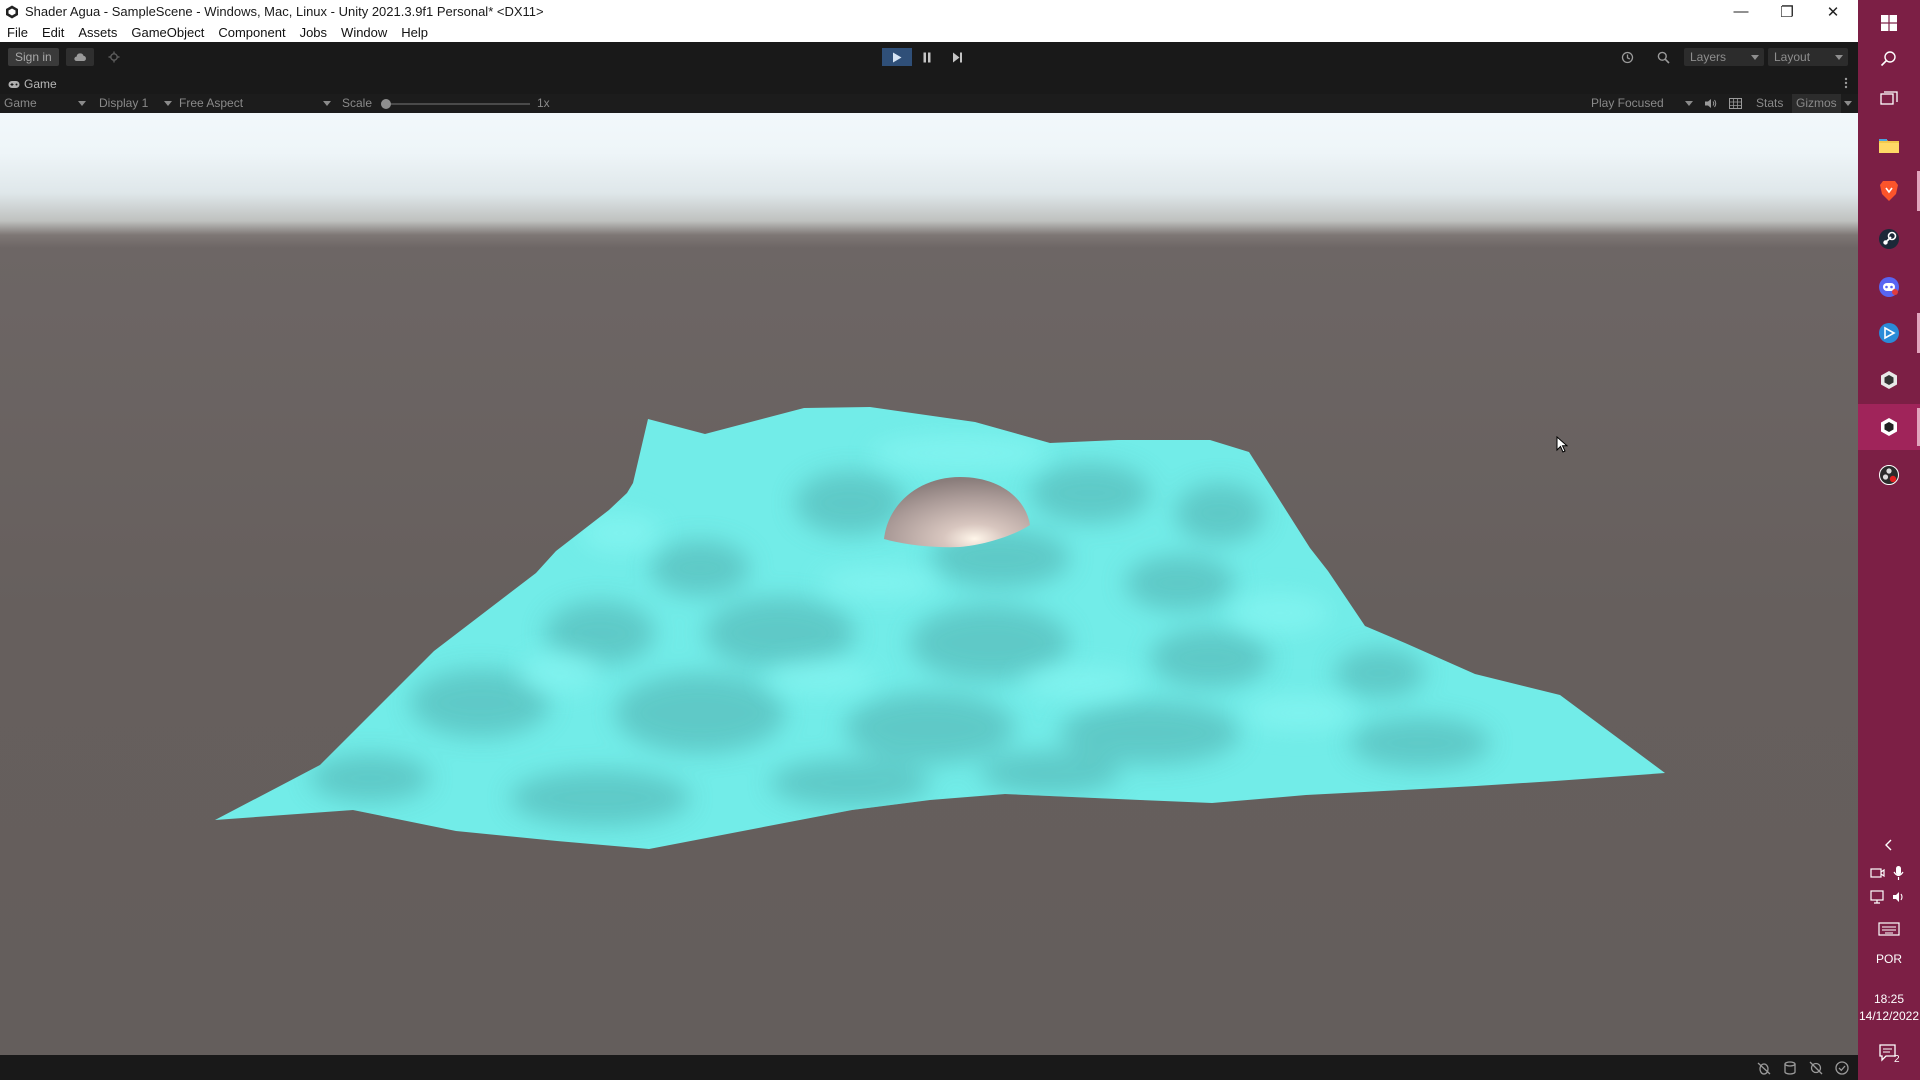  I want to click on notification-count-badge: 2, so click(1897, 1059).